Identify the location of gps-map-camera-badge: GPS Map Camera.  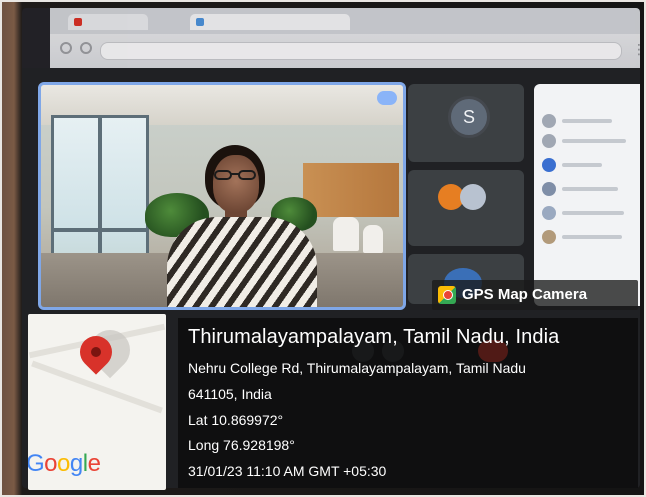
(535, 295).